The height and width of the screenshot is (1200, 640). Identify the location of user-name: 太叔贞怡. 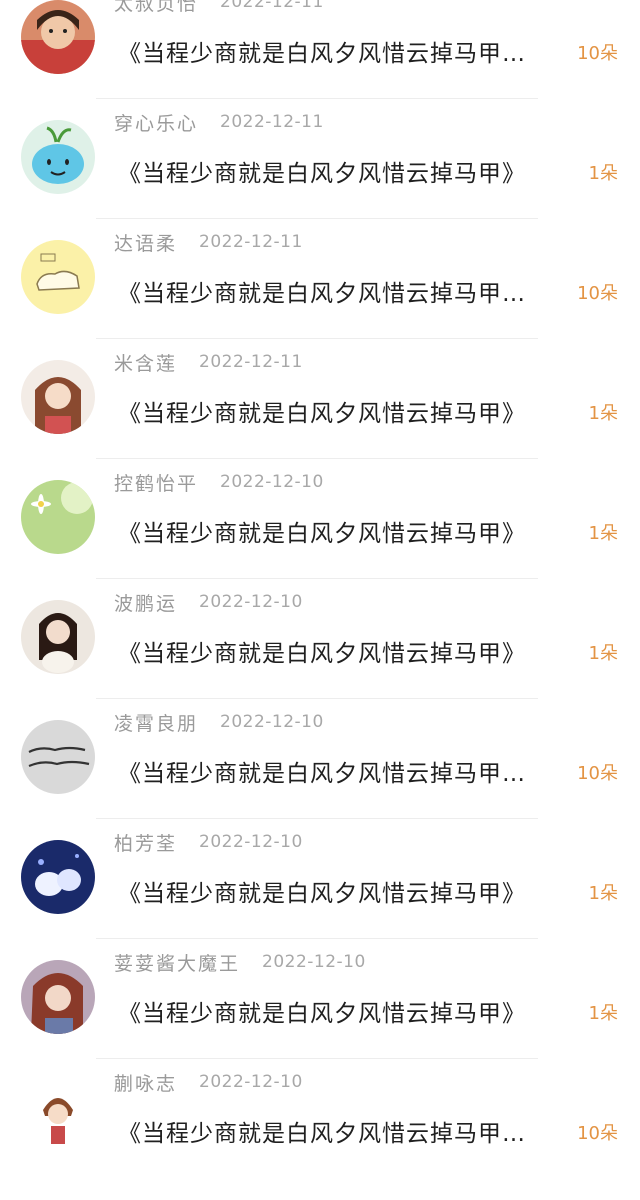
(156, 7).